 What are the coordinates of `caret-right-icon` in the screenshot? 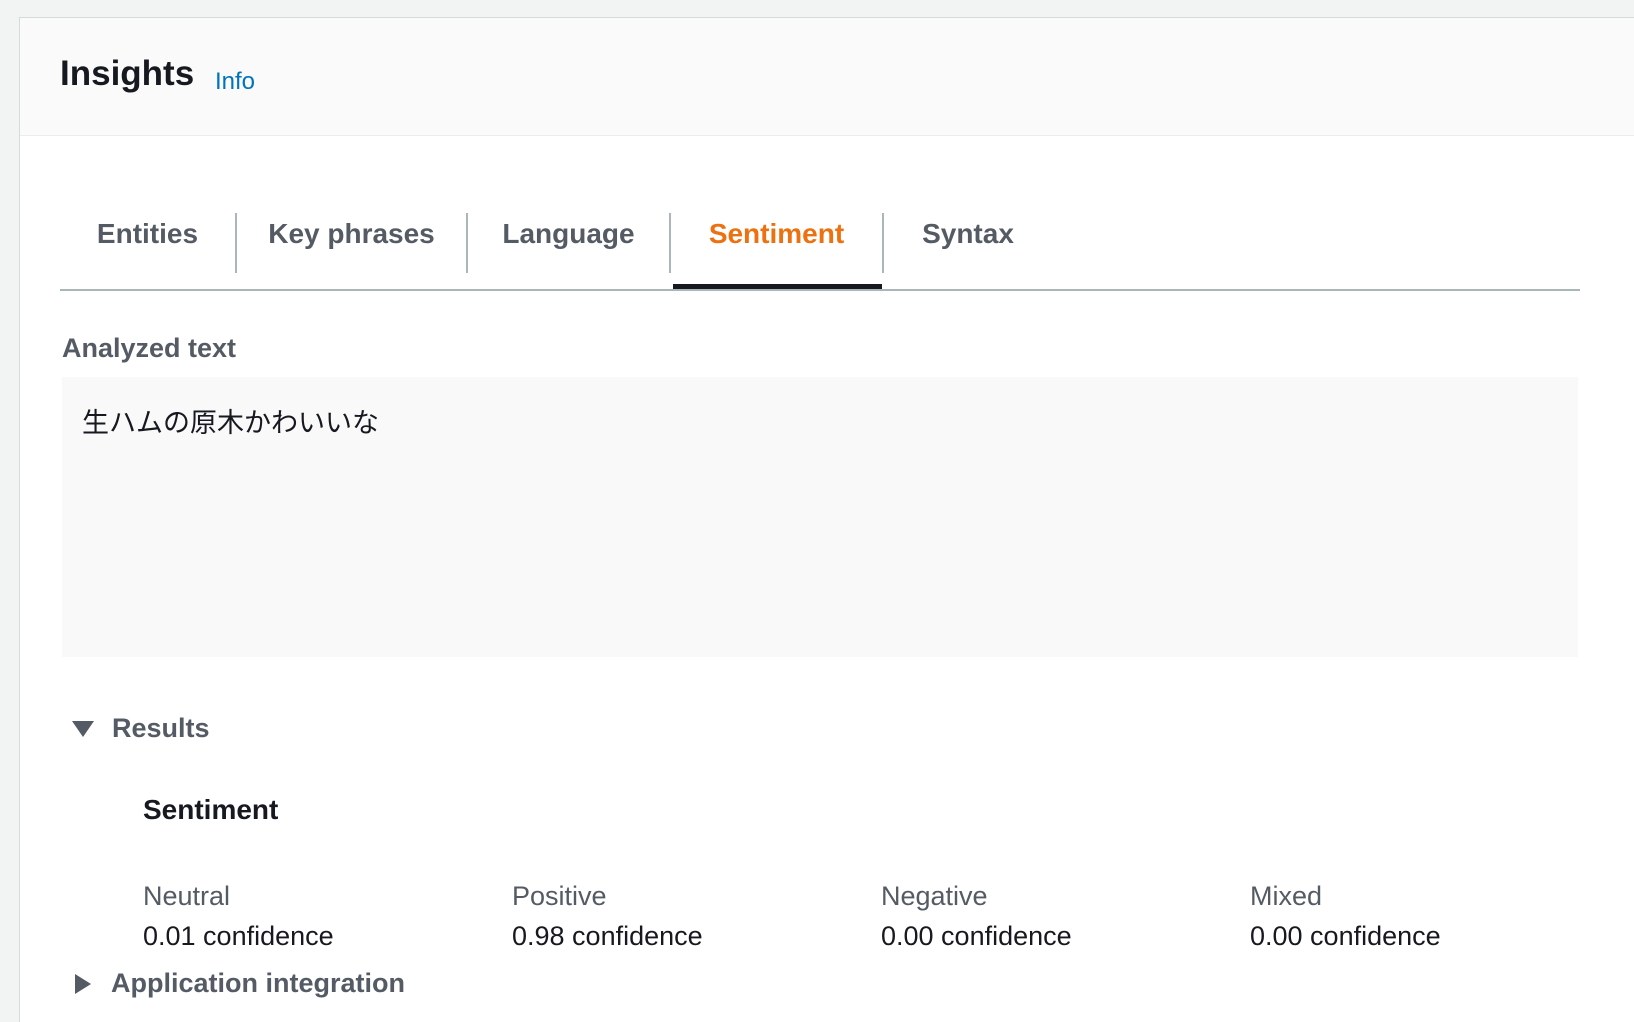 It's located at (83, 983).